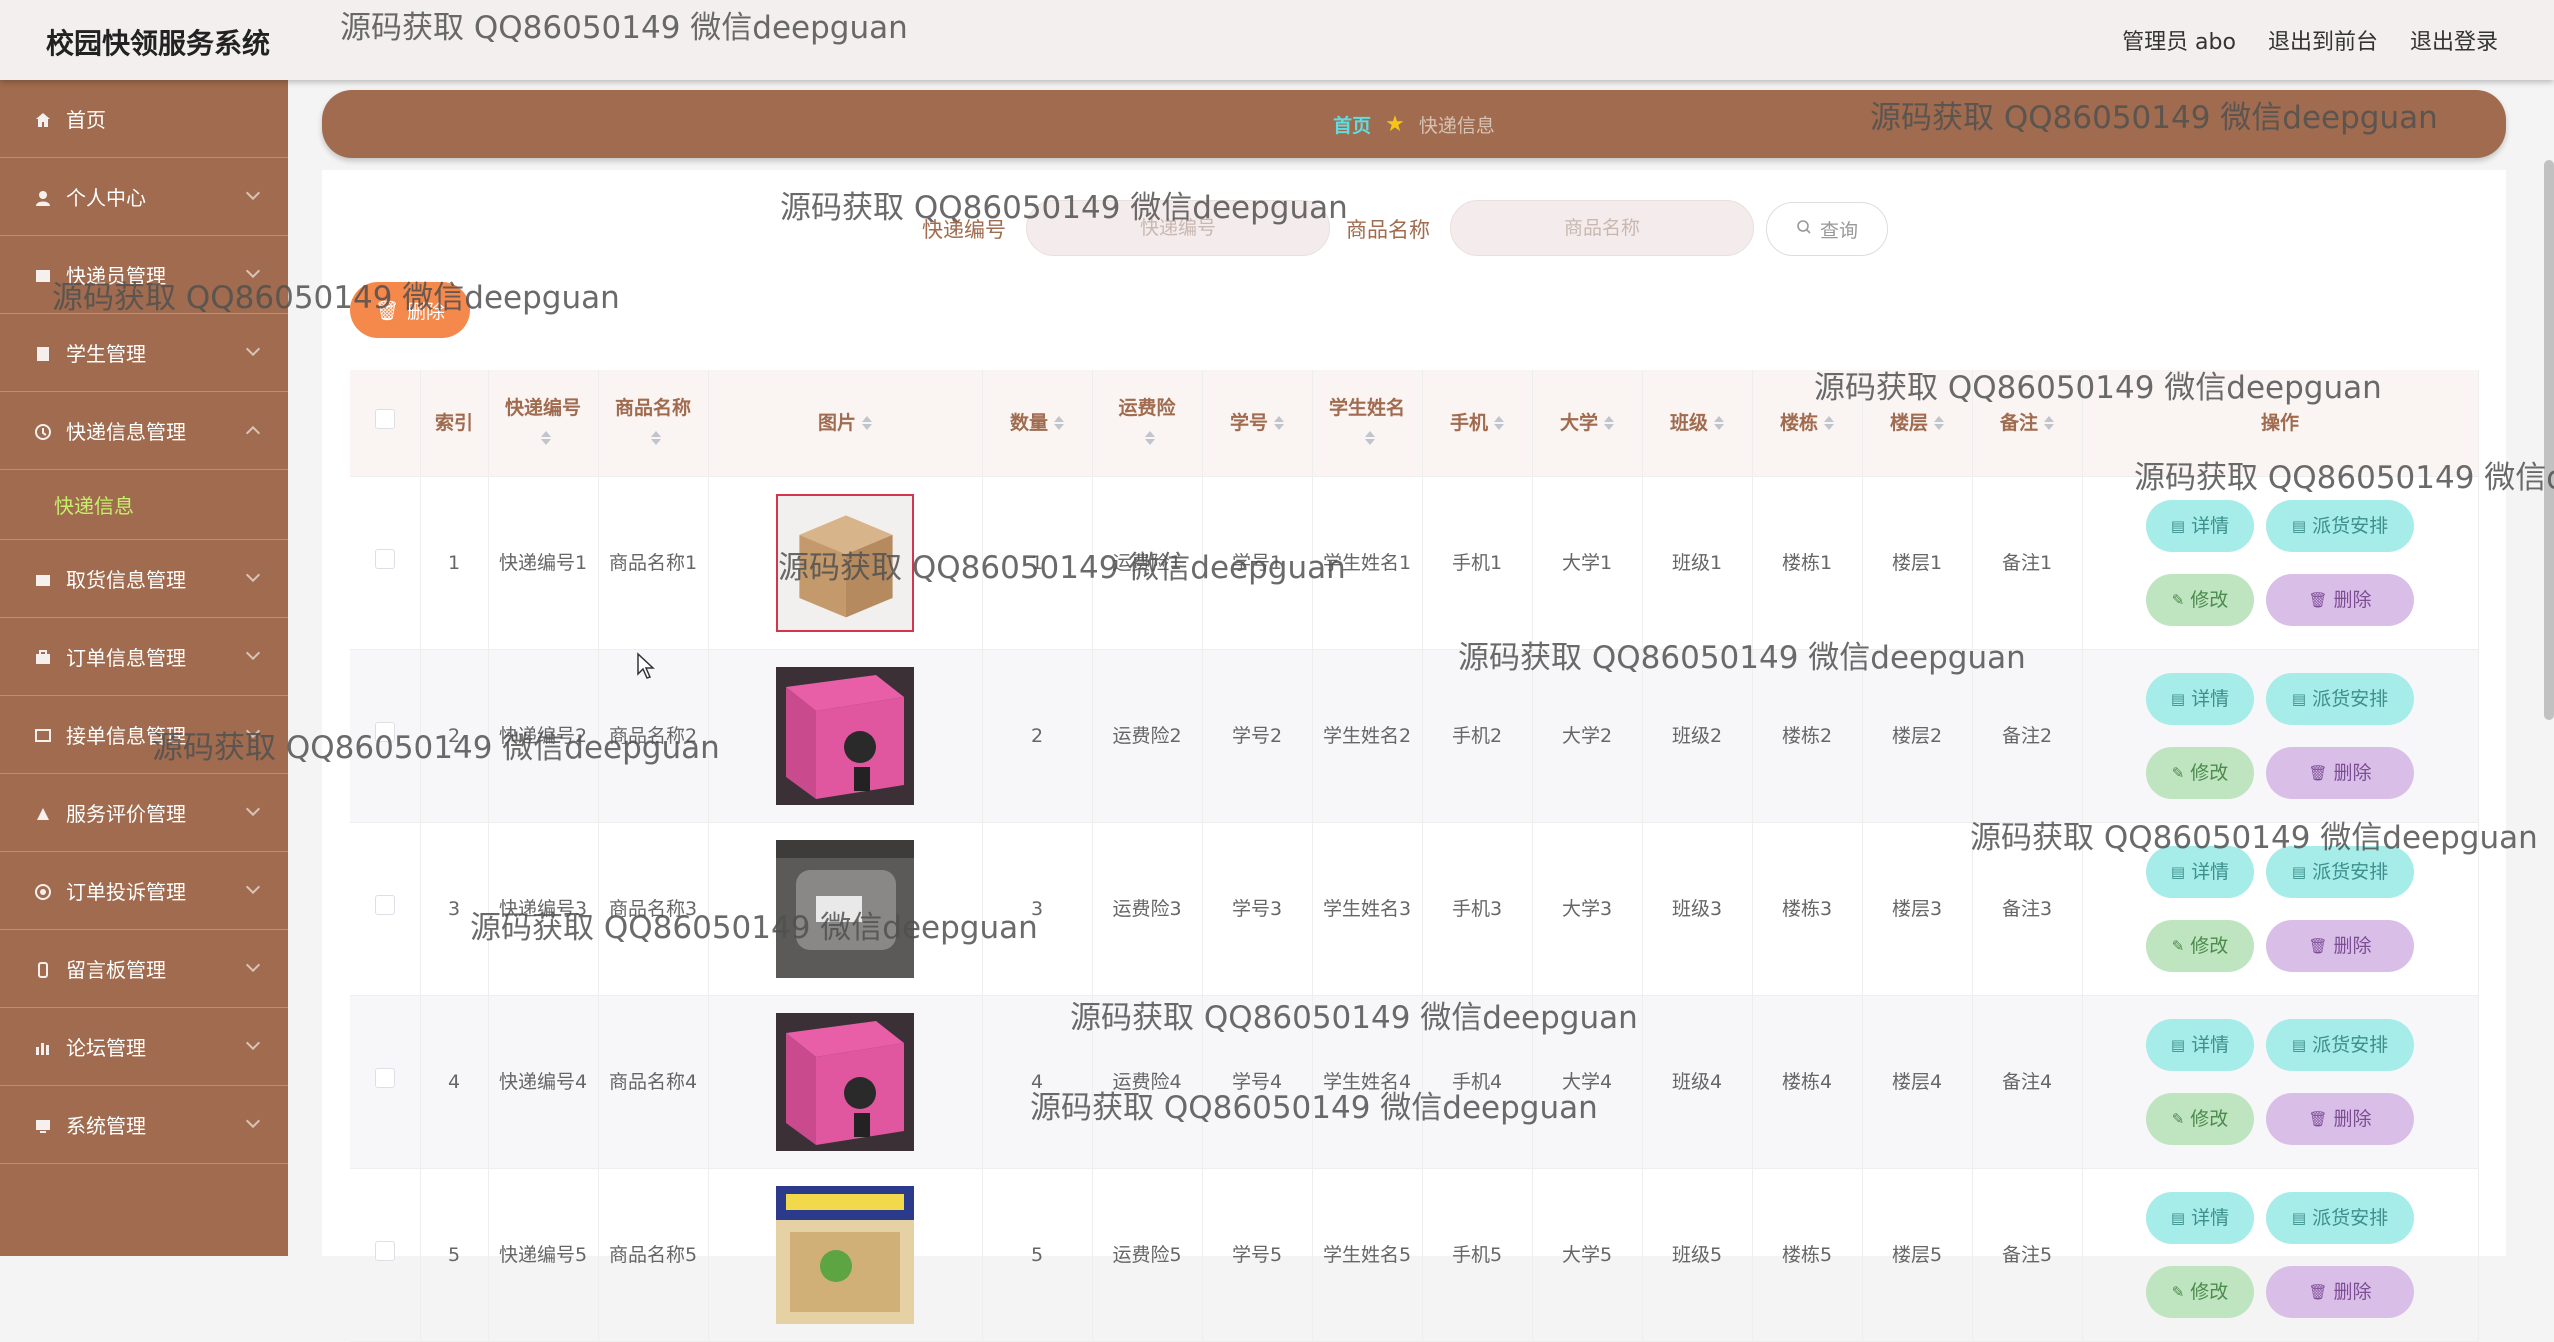  Describe the element at coordinates (1587, 423) in the screenshot. I see `header-university: 大学` at that location.